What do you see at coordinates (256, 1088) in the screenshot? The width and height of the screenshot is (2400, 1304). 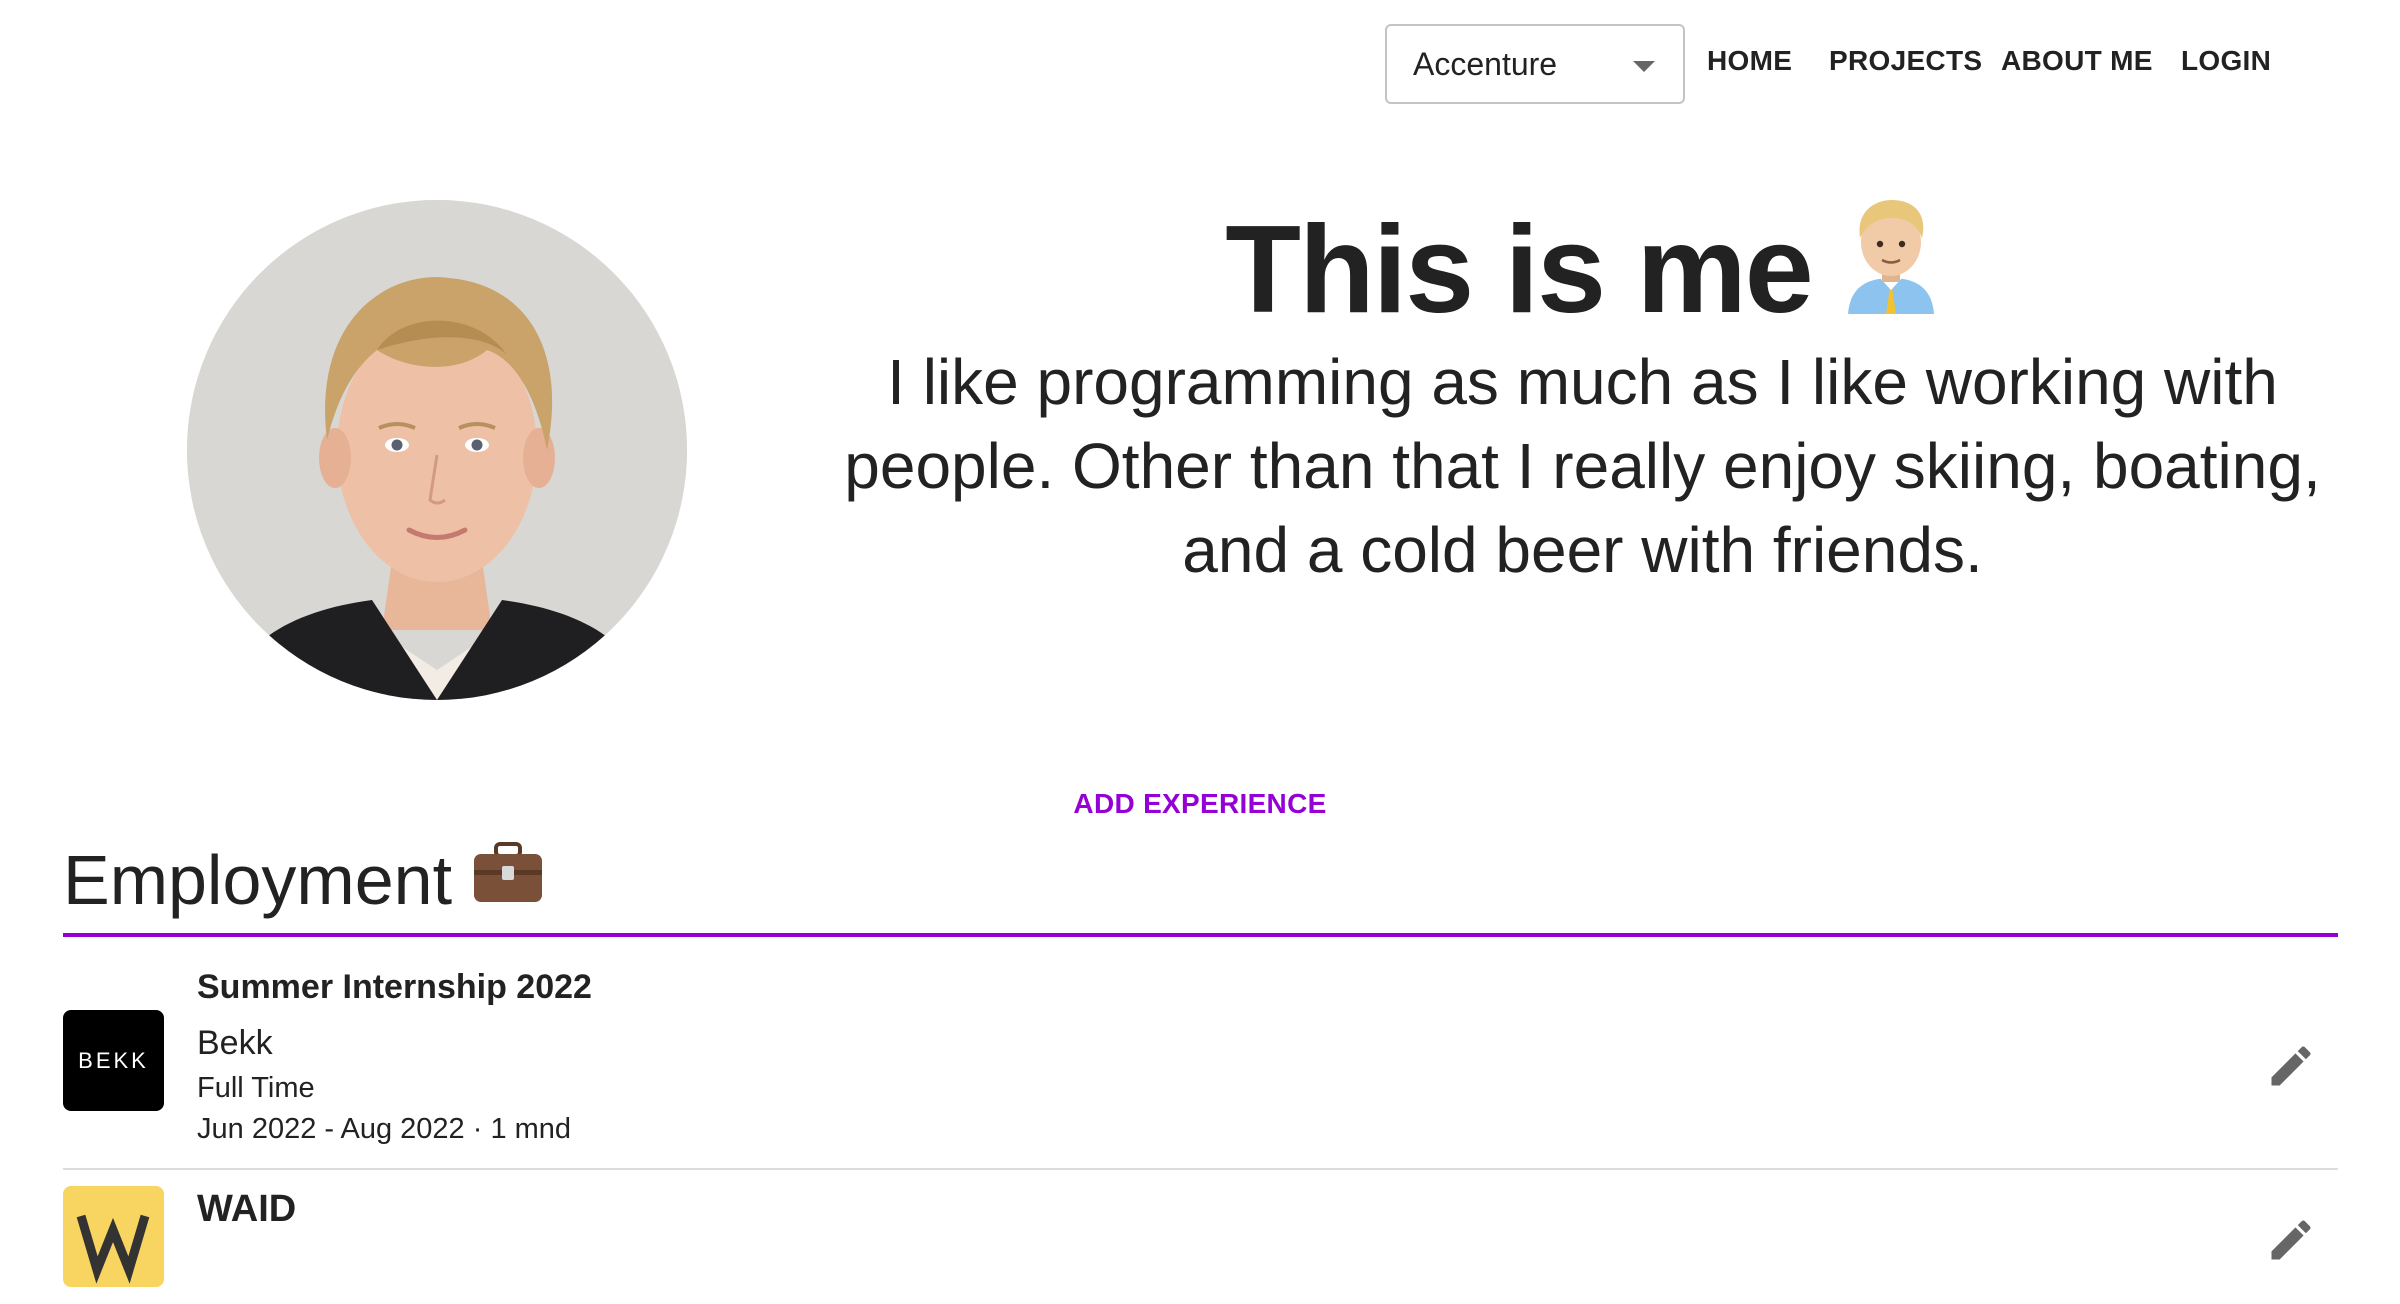 I see `job-type: Full Time` at bounding box center [256, 1088].